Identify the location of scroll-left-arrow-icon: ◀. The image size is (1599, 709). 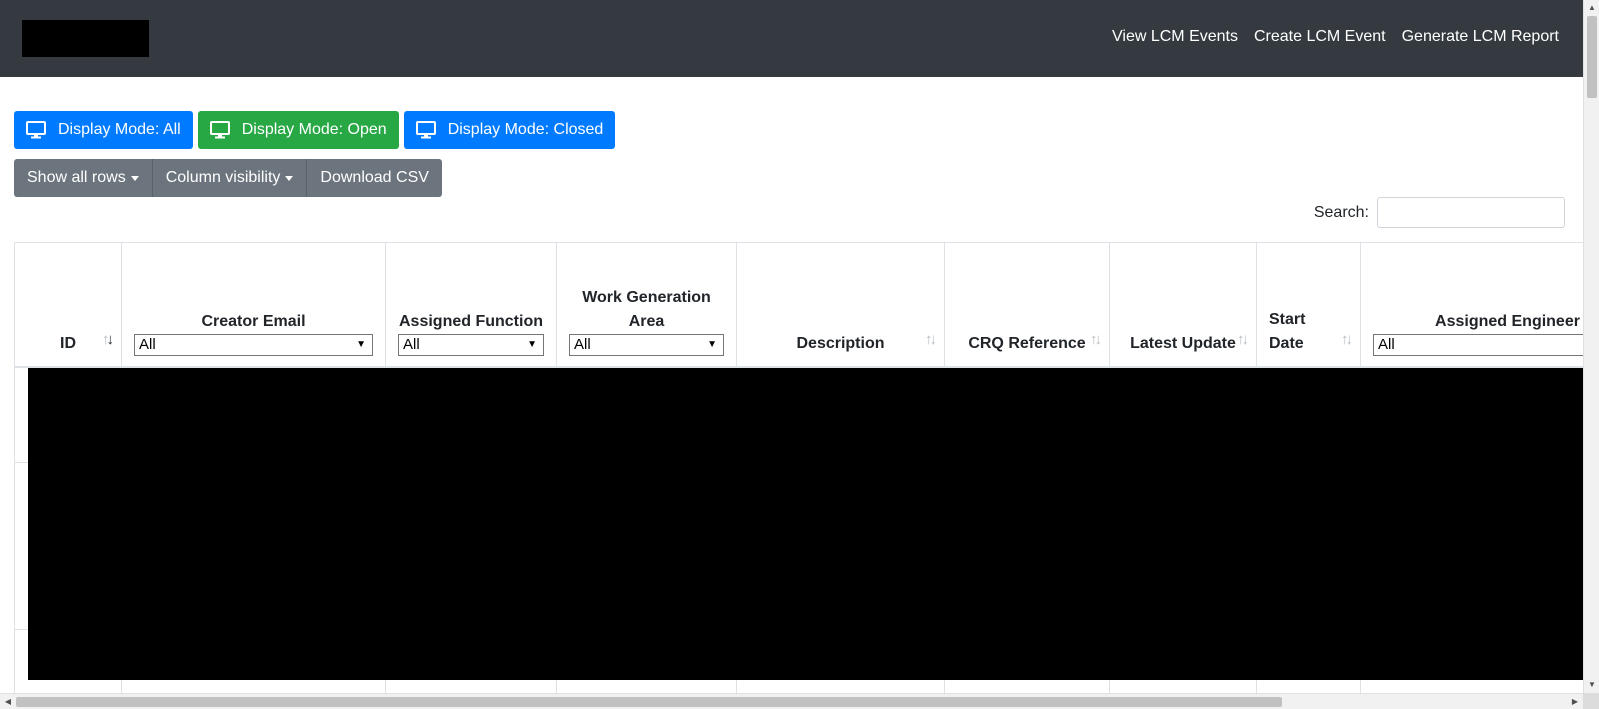
(8, 701).